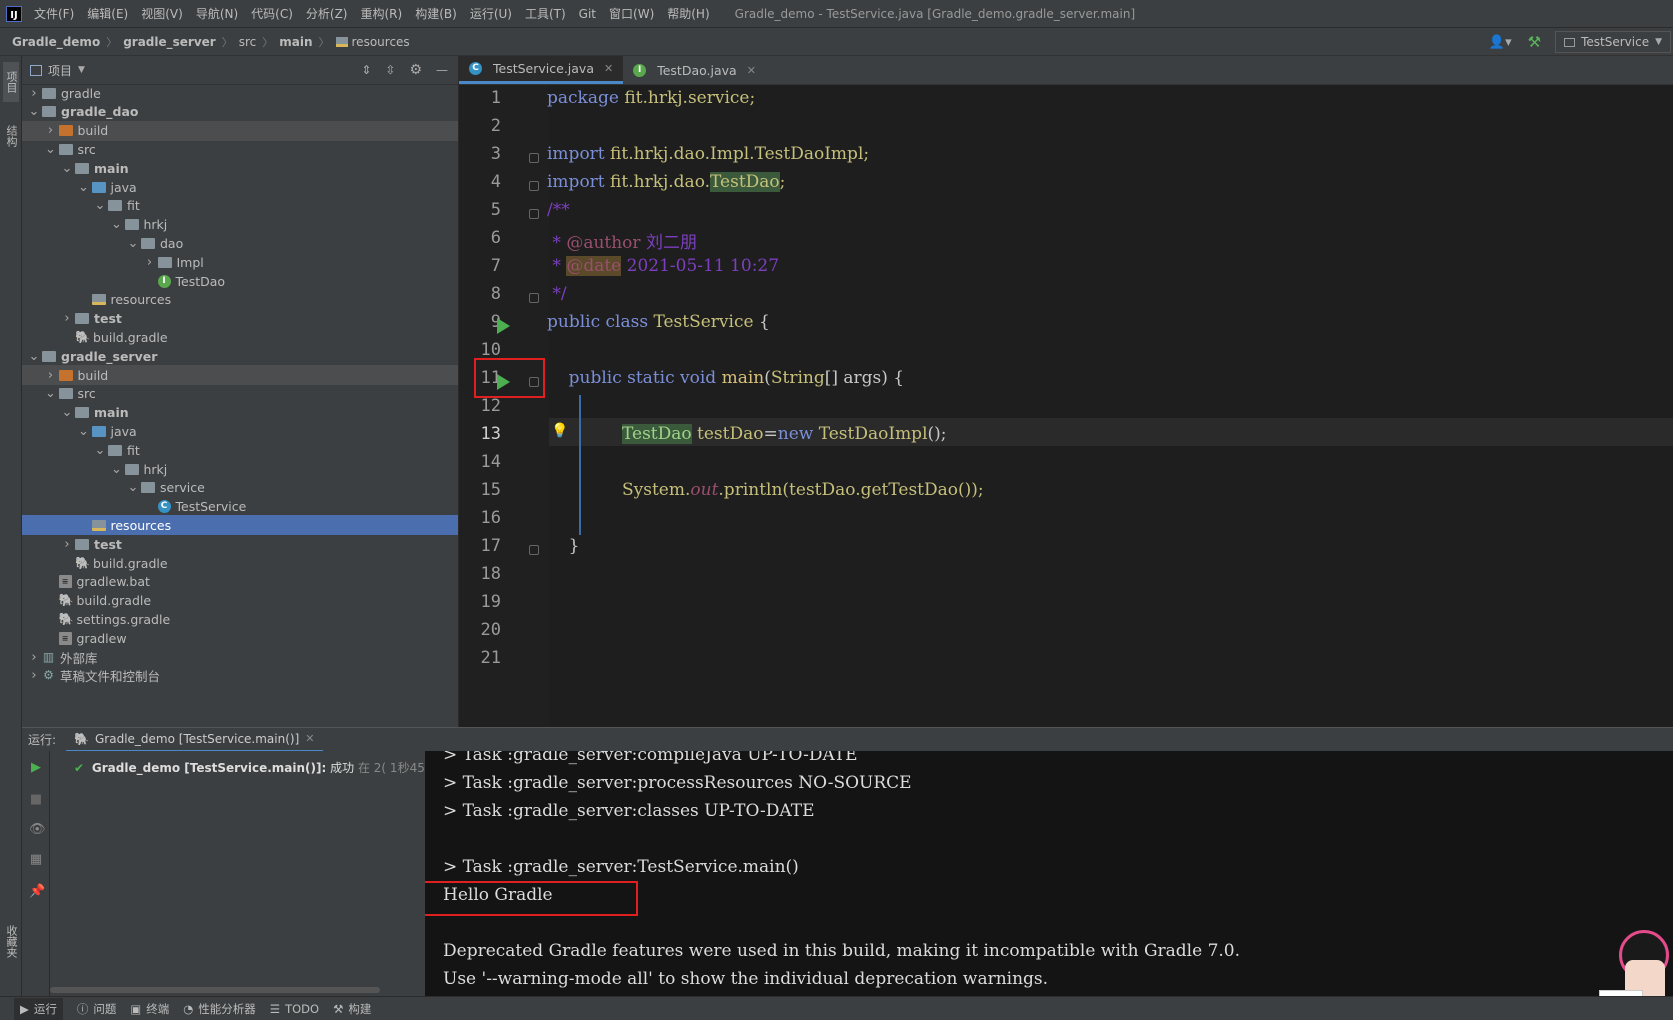 The height and width of the screenshot is (1020, 1673). I want to click on breadcrumb-resources: resources, so click(381, 42).